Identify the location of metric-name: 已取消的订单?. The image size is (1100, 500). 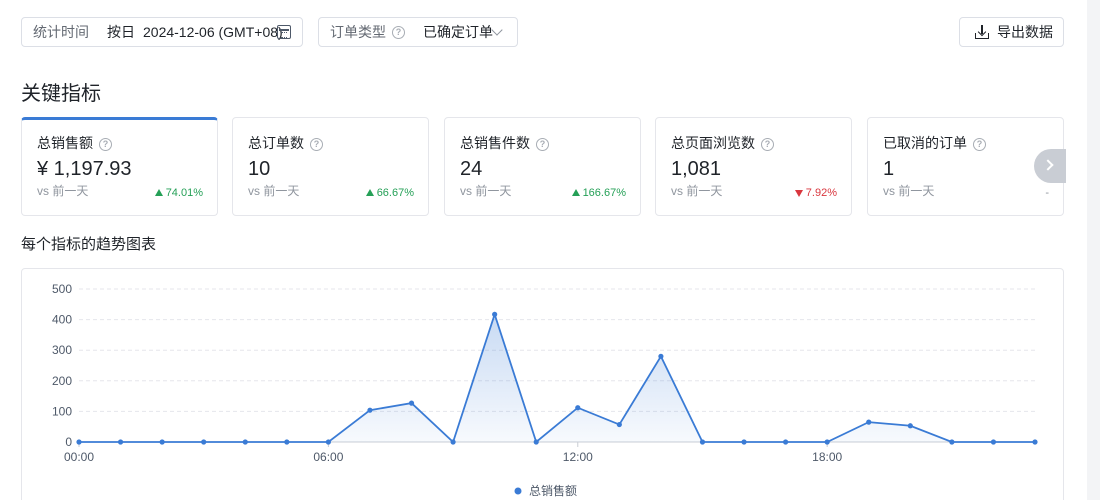
(973, 143).